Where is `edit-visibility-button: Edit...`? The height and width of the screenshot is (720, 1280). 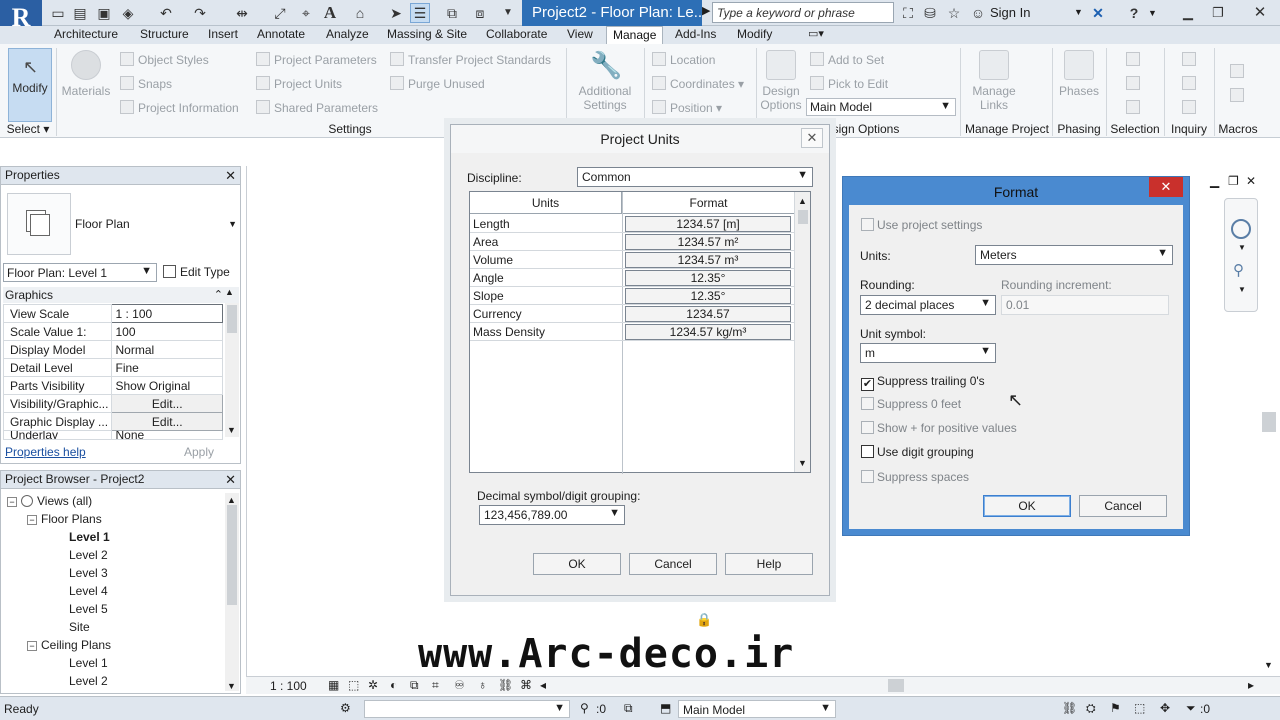 edit-visibility-button: Edit... is located at coordinates (167, 403).